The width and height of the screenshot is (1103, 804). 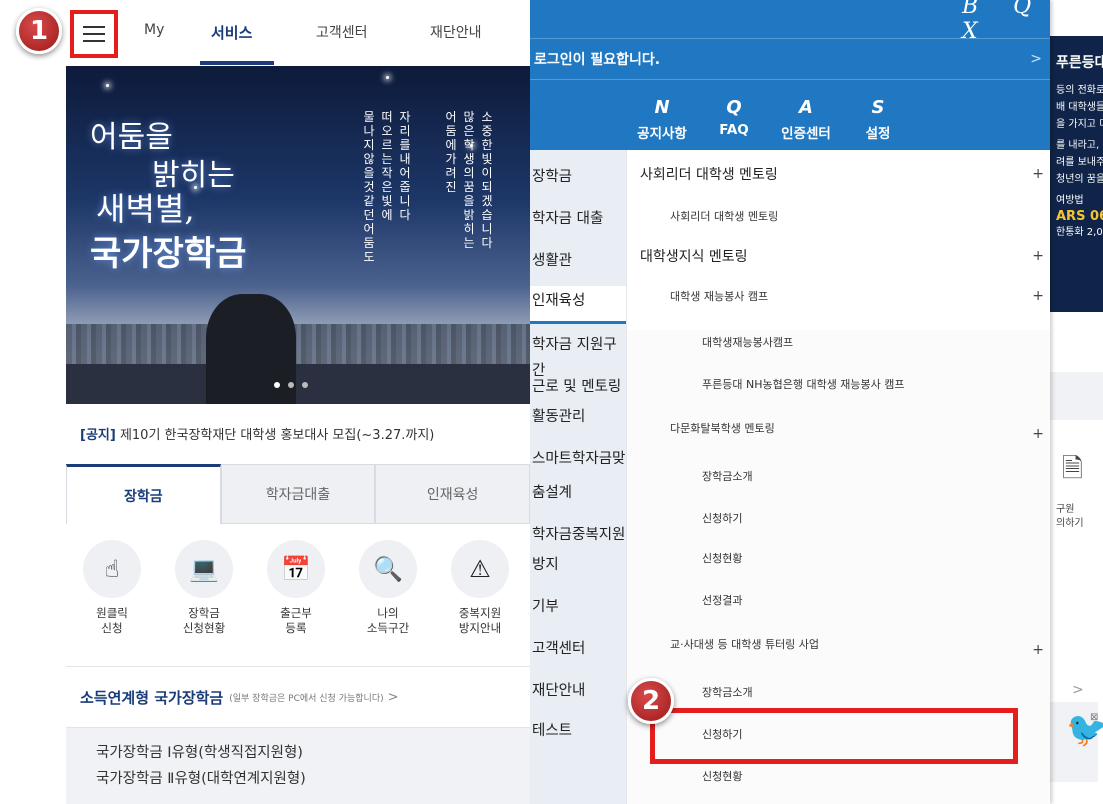 What do you see at coordinates (1079, 232) in the screenshot?
I see `banner-ars-sub: 한통화 2,000` at bounding box center [1079, 232].